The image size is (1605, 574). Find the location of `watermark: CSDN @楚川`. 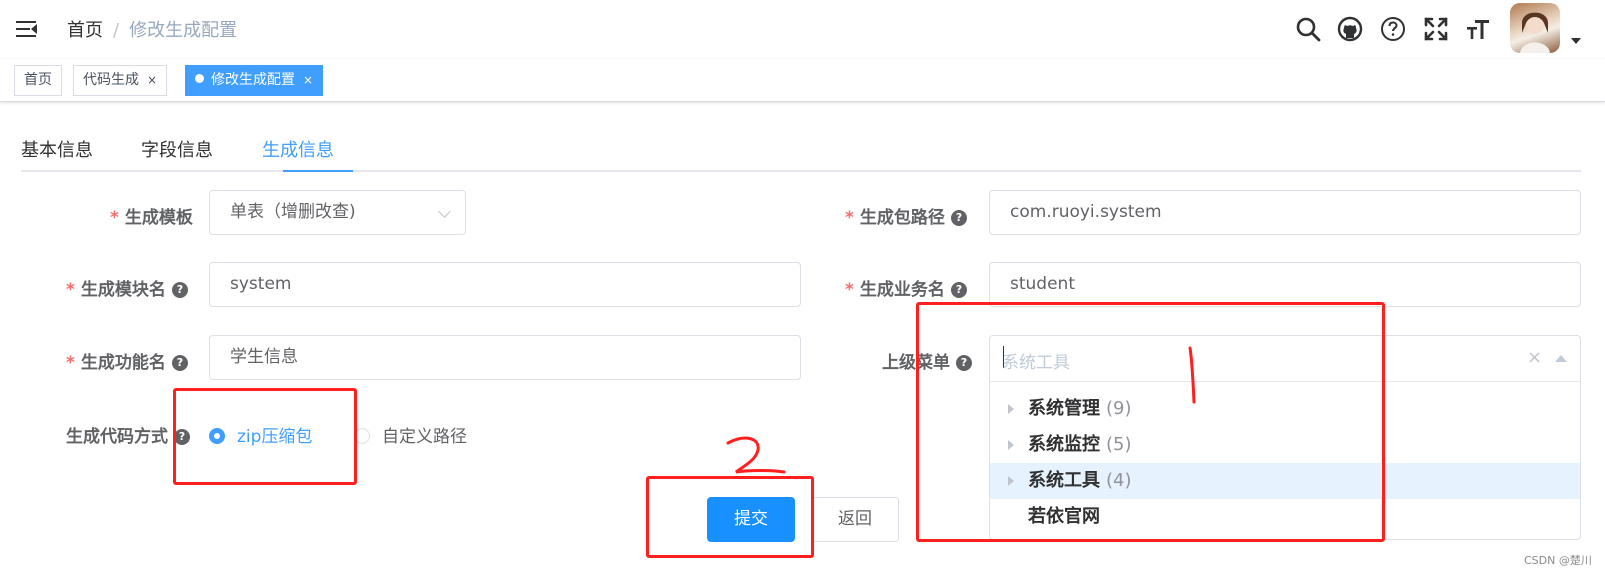

watermark: CSDN @楚川 is located at coordinates (1558, 560).